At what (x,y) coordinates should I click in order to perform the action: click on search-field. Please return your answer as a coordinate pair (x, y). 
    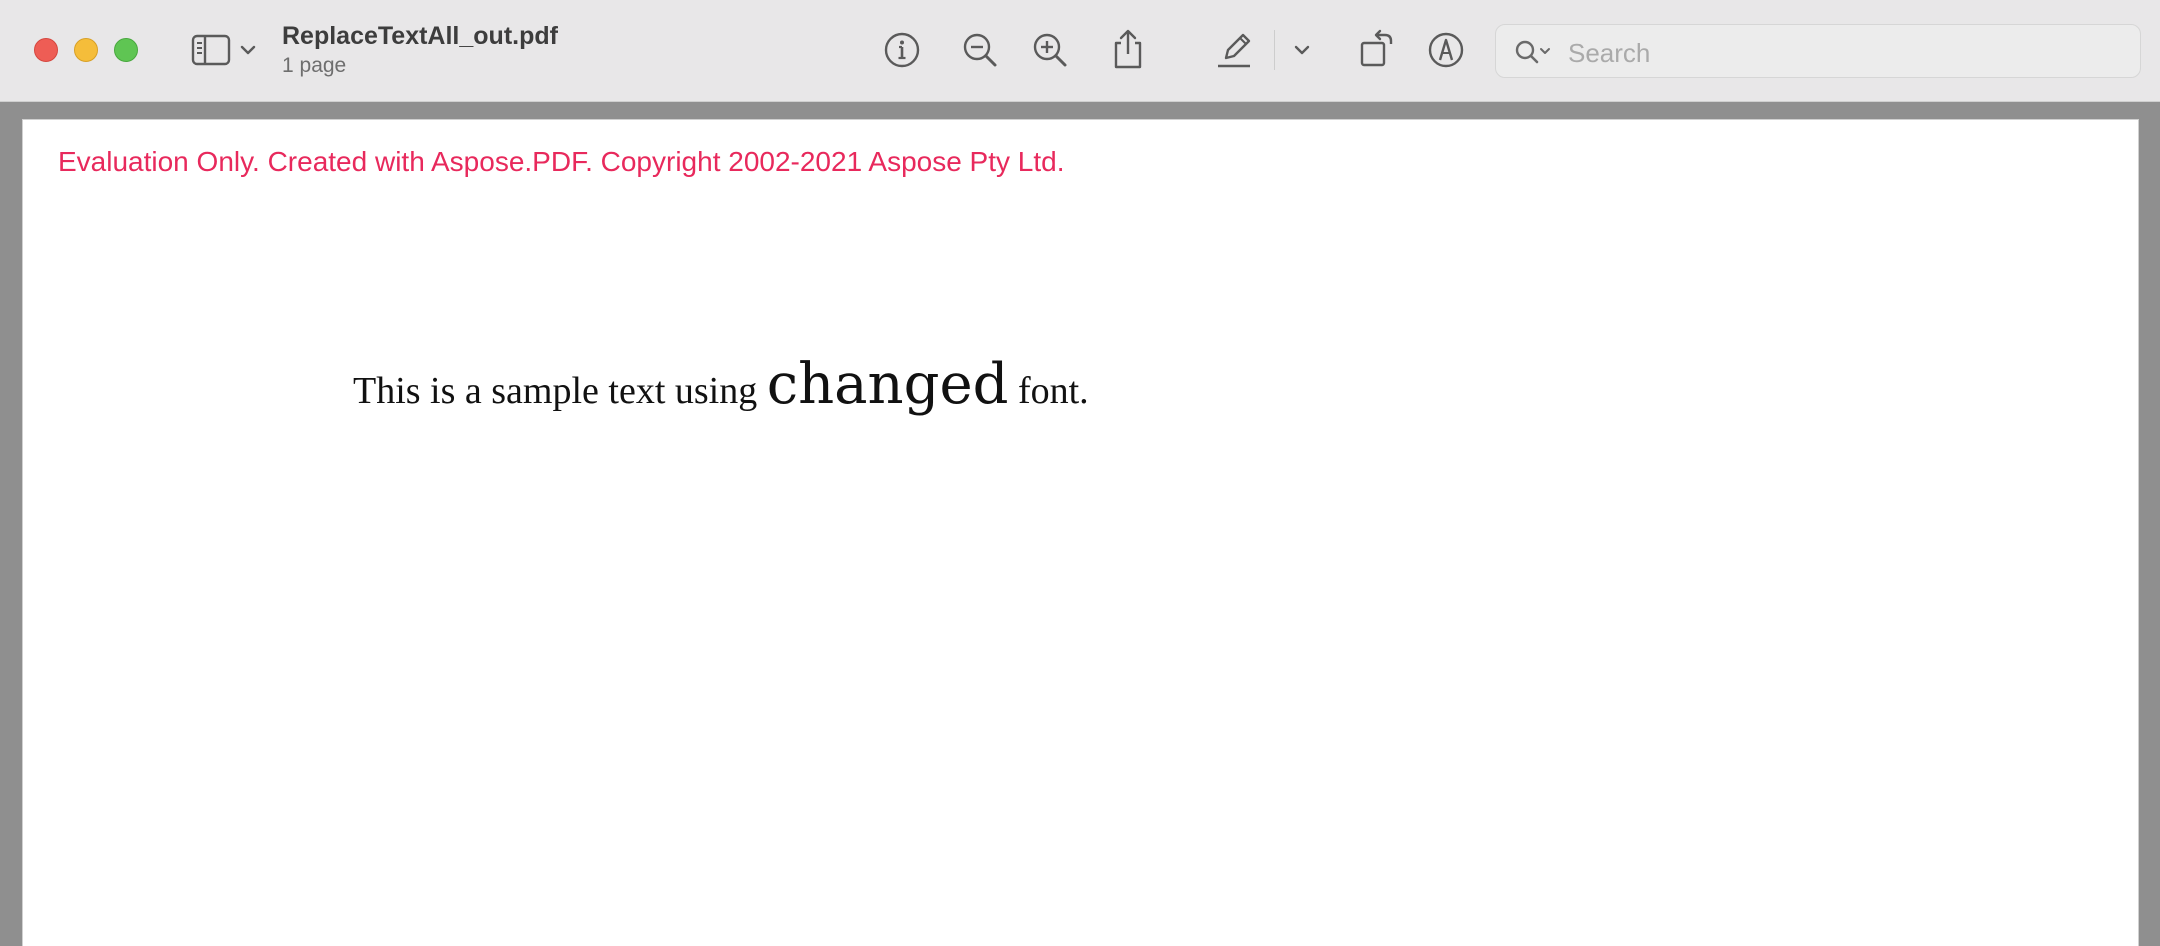
    Looking at the image, I should click on (1818, 51).